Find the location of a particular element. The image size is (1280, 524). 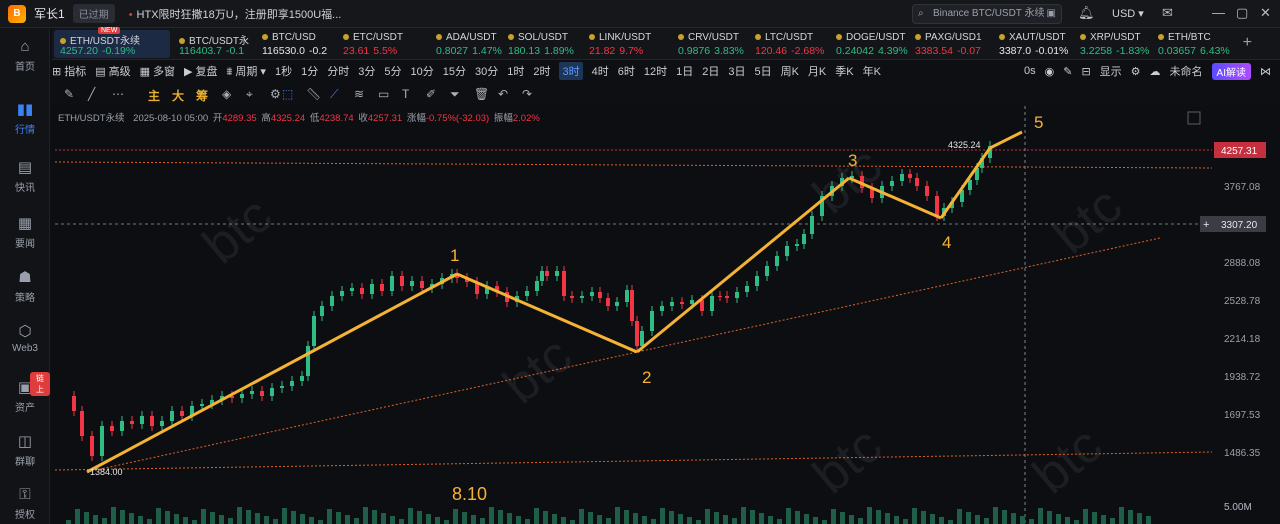

layout-name-select: 未命名 is located at coordinates (1186, 71).